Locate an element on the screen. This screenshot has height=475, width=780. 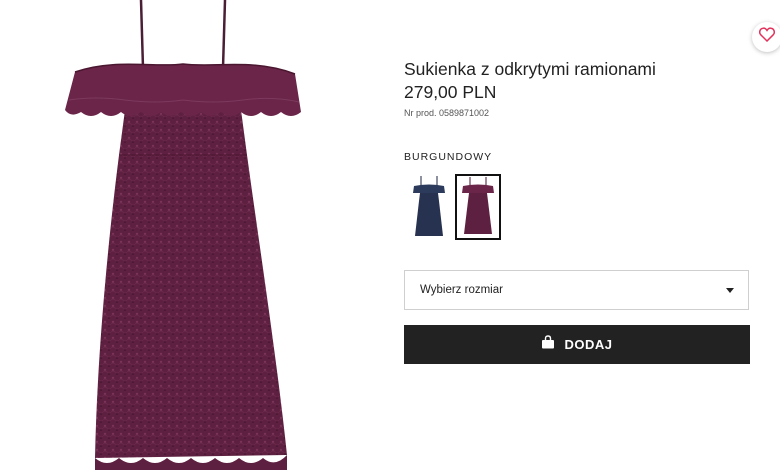
heart-icon is located at coordinates (767, 37).